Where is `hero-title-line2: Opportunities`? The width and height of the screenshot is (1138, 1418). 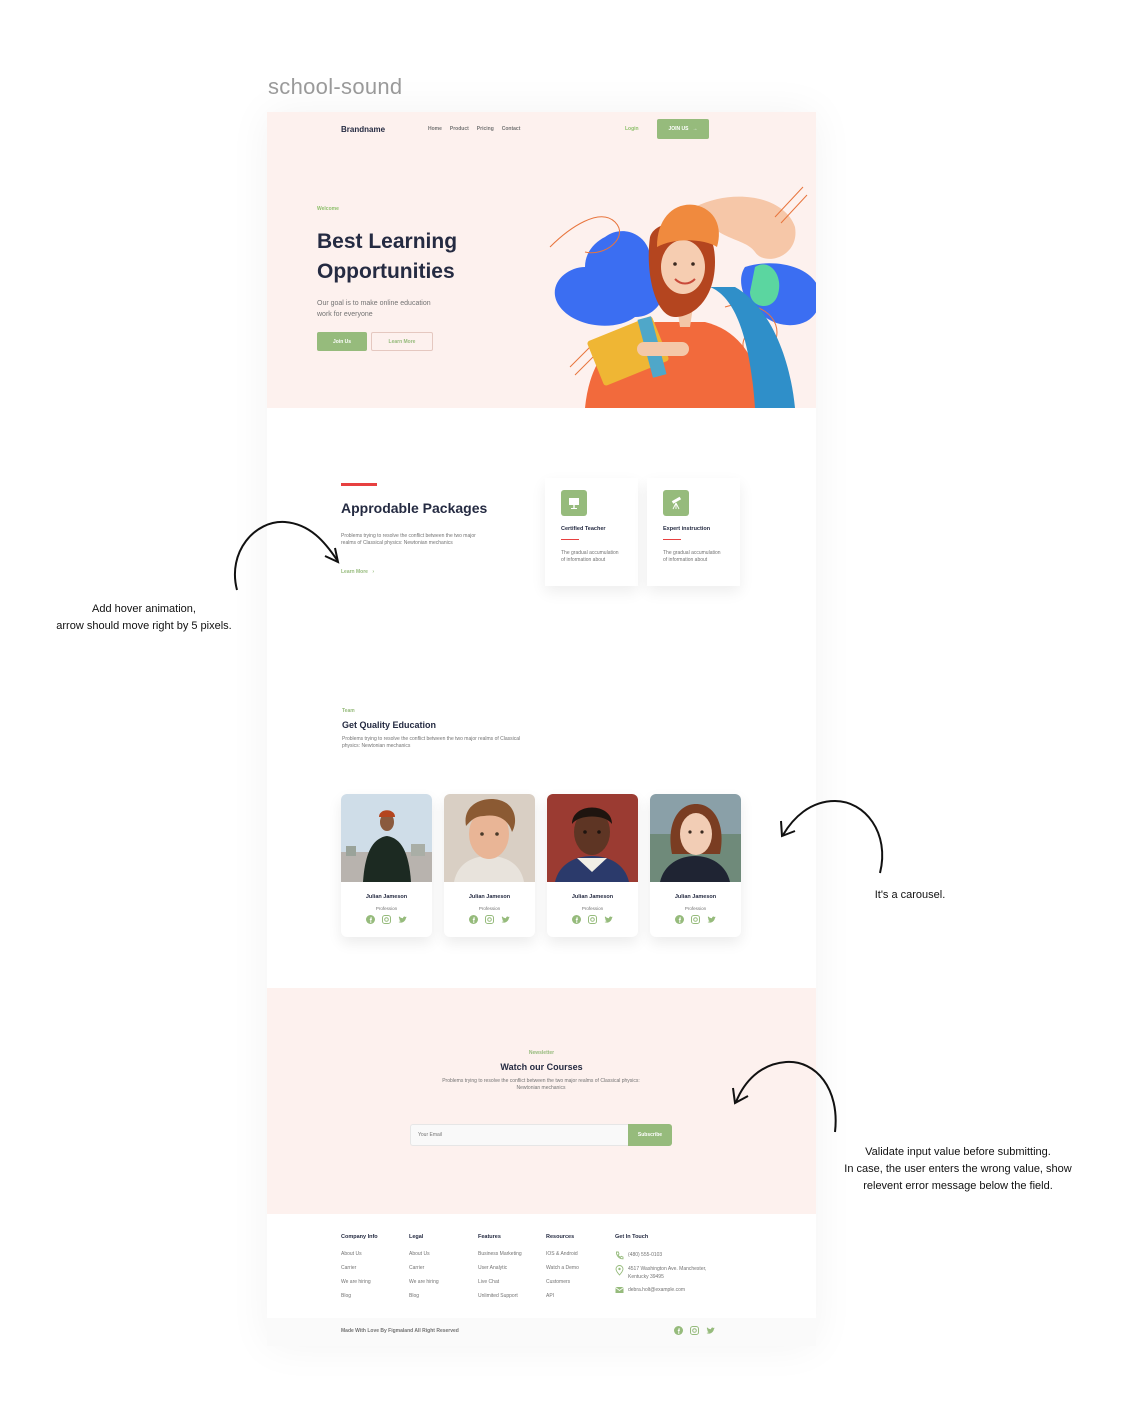 hero-title-line2: Opportunities is located at coordinates (386, 271).